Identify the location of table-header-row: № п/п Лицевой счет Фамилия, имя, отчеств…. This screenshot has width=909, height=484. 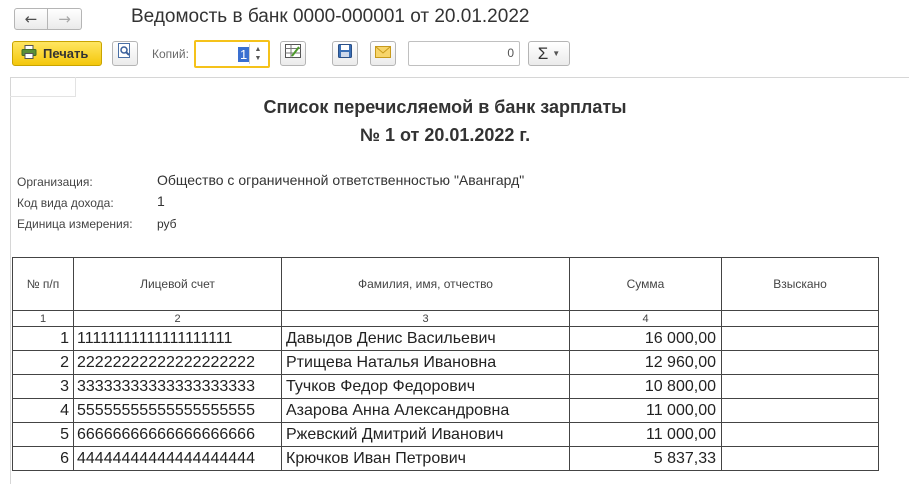
(445, 284).